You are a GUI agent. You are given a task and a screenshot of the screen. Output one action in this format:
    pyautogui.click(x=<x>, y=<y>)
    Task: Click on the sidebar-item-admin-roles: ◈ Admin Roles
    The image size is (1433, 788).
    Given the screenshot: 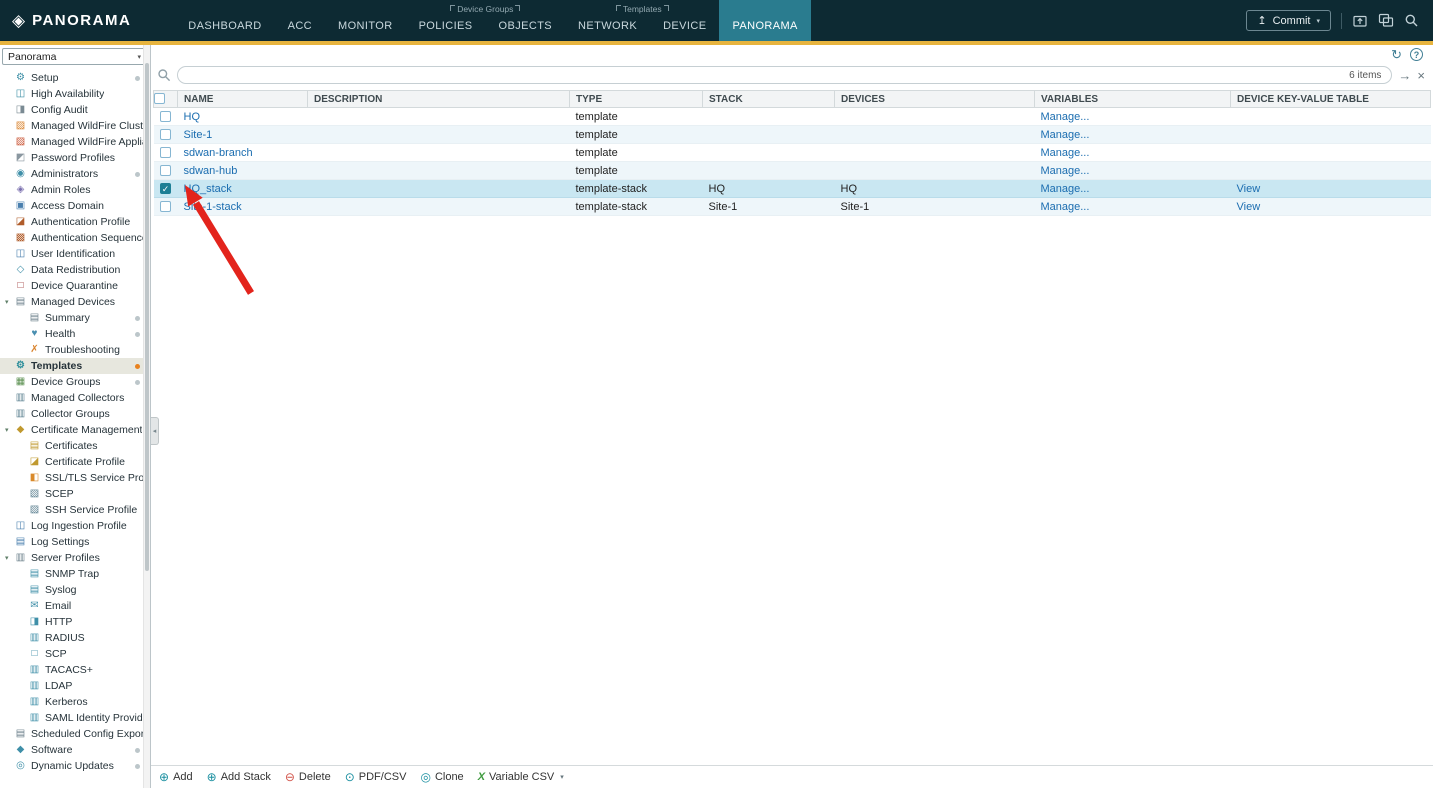 What is the action you would take?
    pyautogui.click(x=75, y=190)
    